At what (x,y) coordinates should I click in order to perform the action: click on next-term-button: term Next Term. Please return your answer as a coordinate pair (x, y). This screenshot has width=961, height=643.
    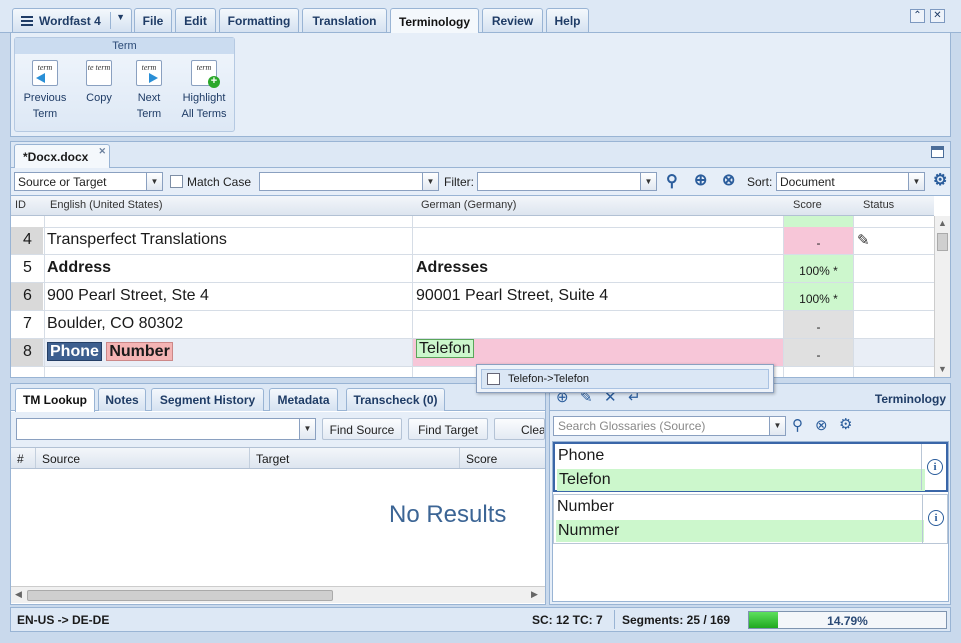
    Looking at the image, I should click on (149, 91).